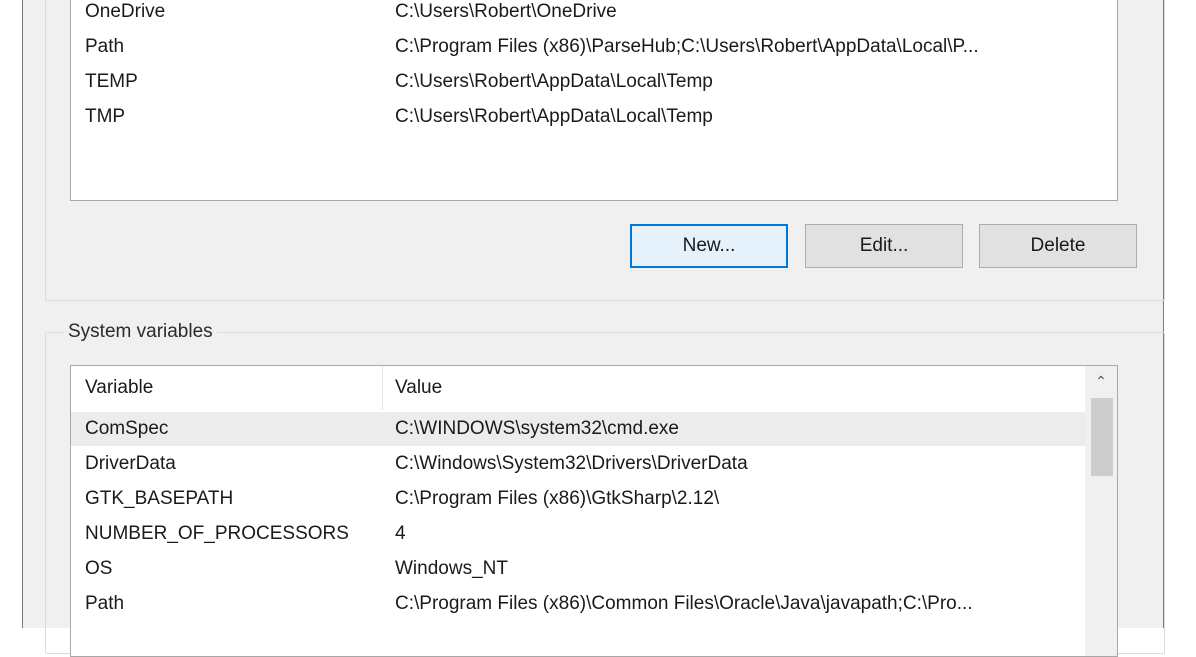  Describe the element at coordinates (1102, 437) in the screenshot. I see `scrollbar-thumb` at that location.